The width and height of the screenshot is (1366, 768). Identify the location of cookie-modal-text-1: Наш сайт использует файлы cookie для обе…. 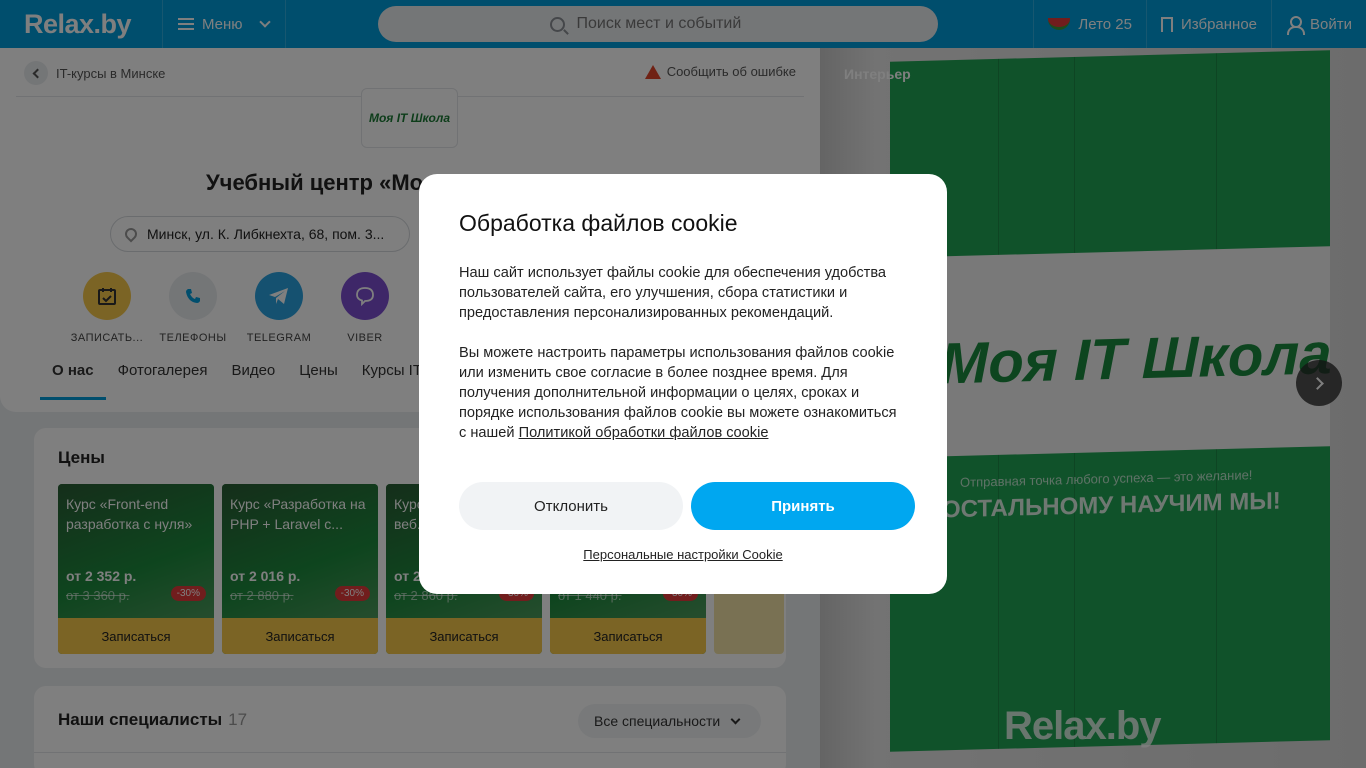
(673, 293).